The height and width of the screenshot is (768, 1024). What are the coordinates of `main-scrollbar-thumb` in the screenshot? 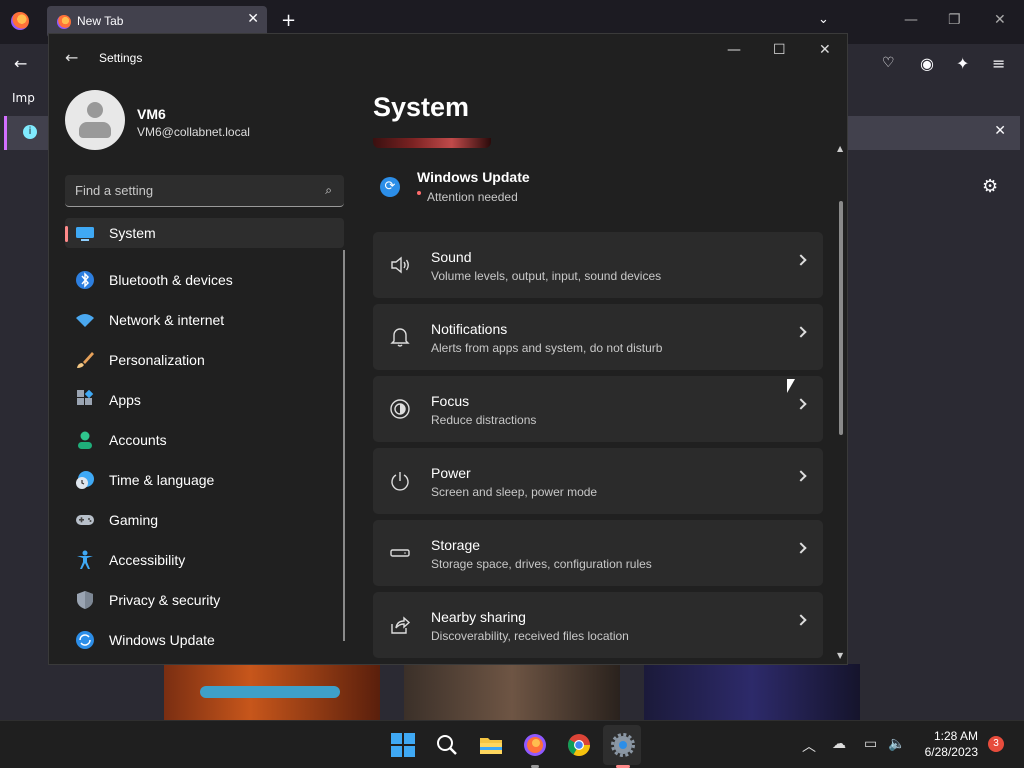 It's located at (841, 318).